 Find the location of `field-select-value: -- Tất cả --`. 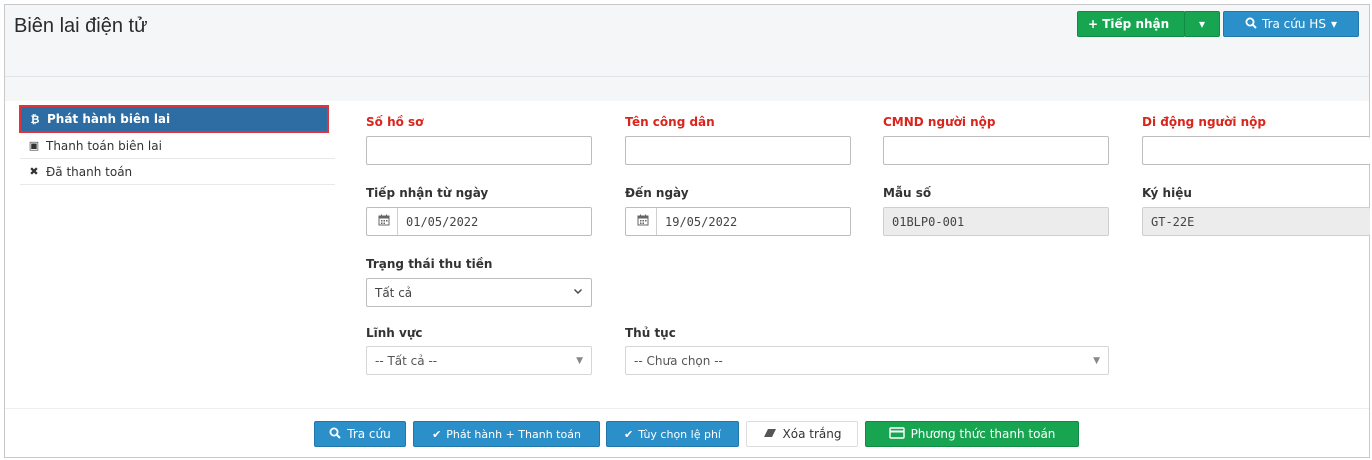

field-select-value: -- Tất cả -- is located at coordinates (406, 360).